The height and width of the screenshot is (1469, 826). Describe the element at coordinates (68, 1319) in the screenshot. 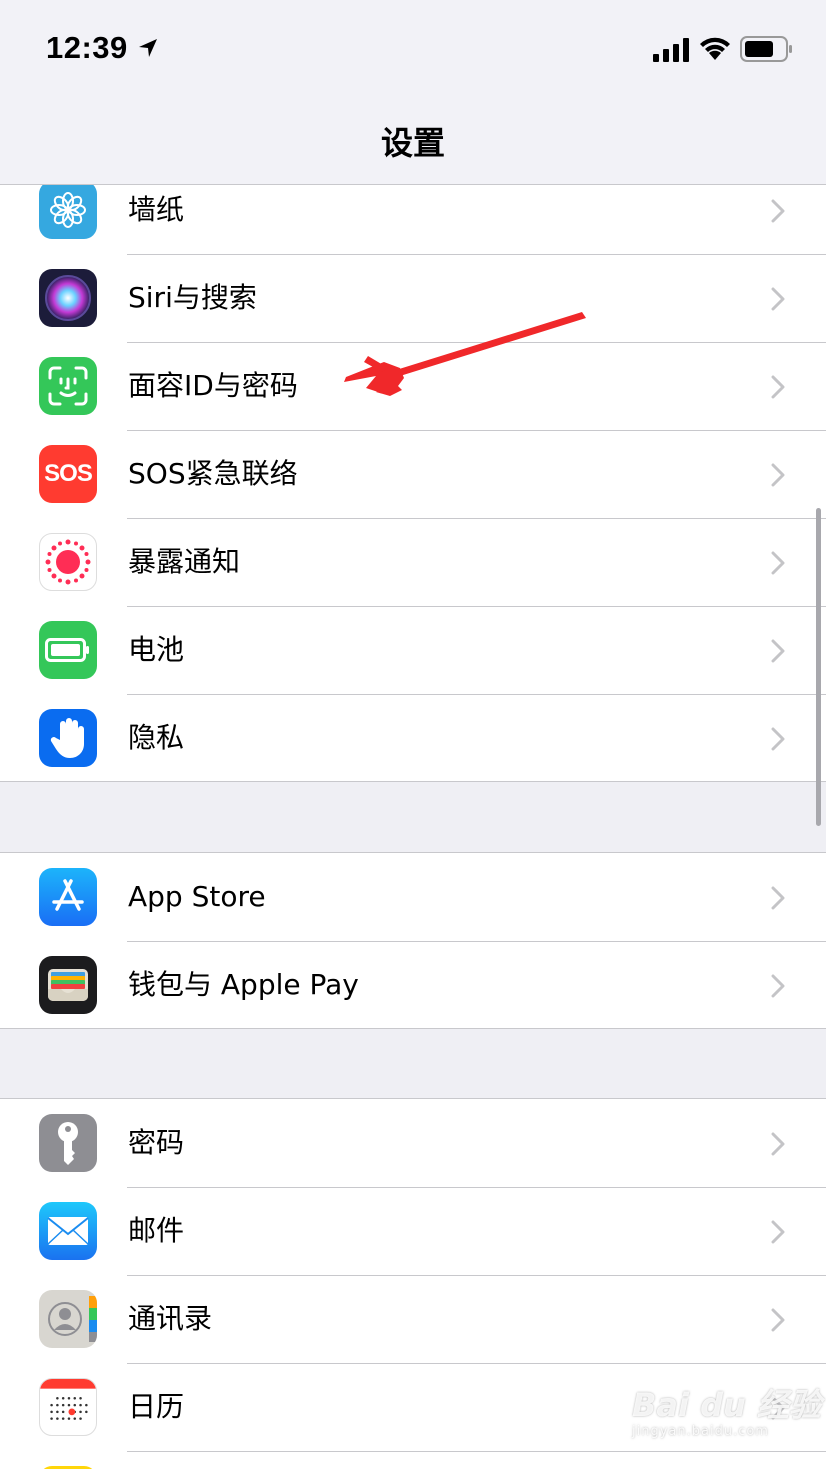

I see `contacts-icon` at that location.